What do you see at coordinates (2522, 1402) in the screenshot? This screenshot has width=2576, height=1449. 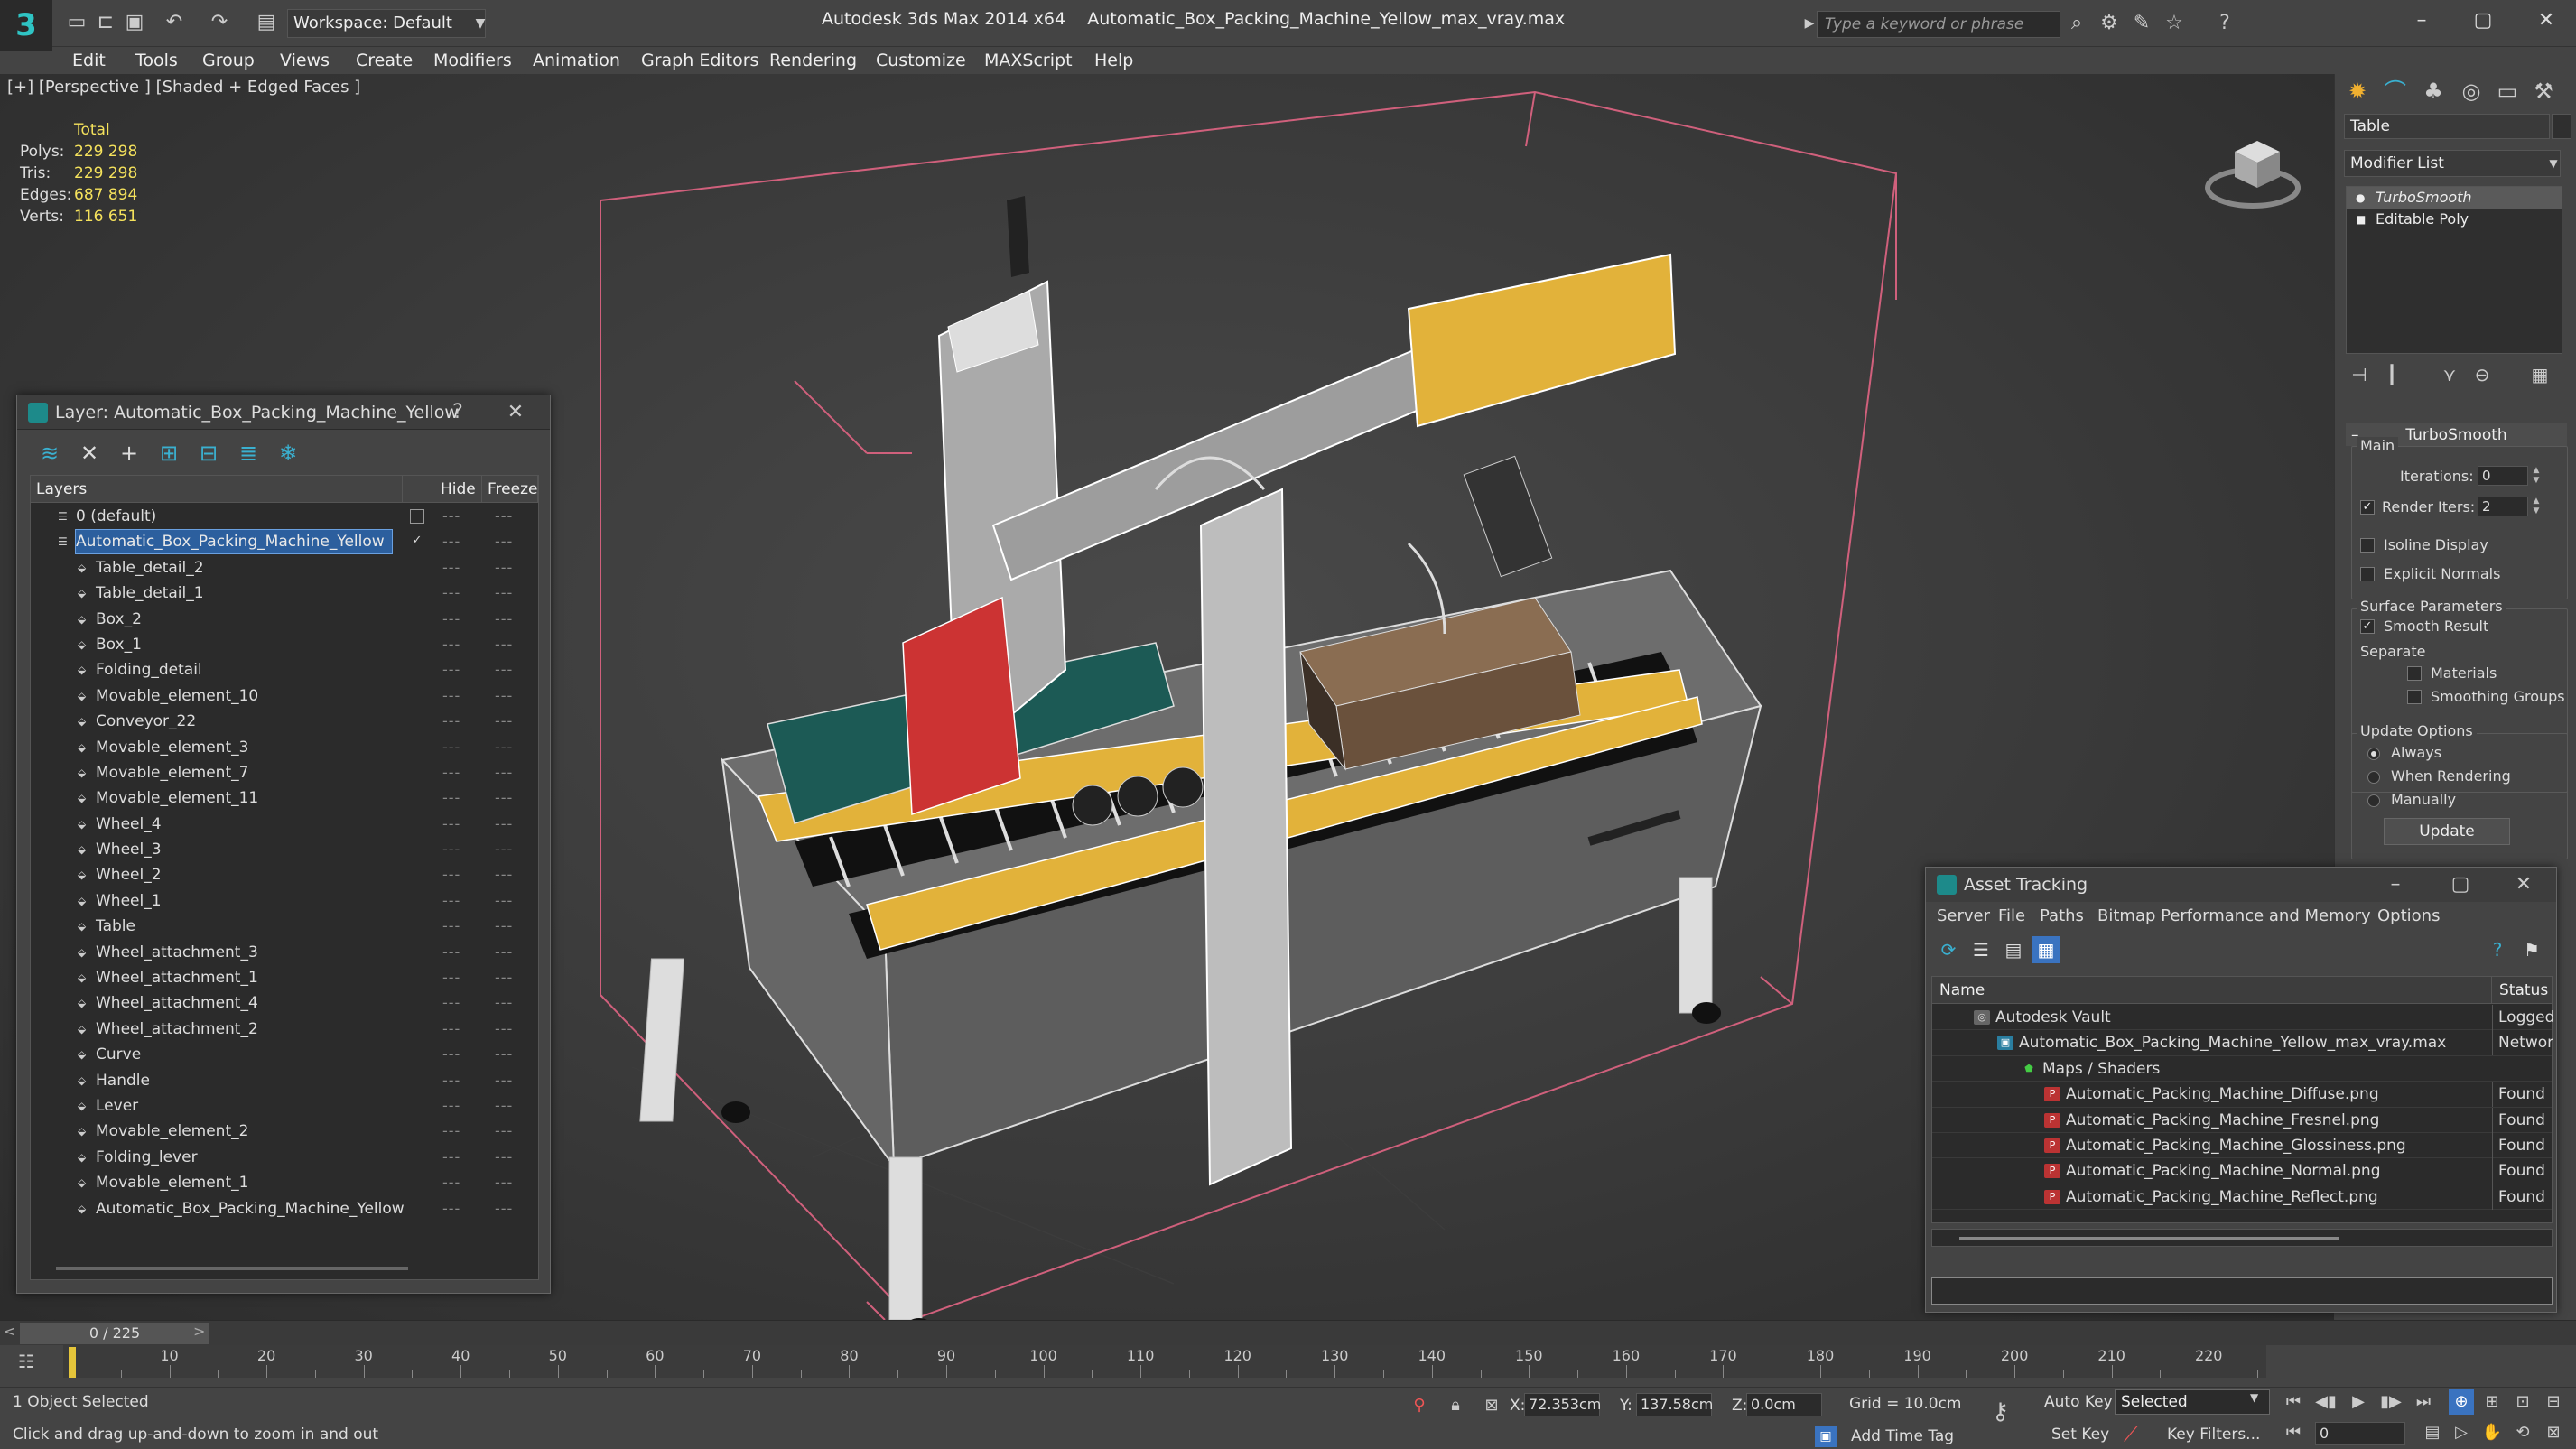 I see `zoom-extents-icon: ⊡` at bounding box center [2522, 1402].